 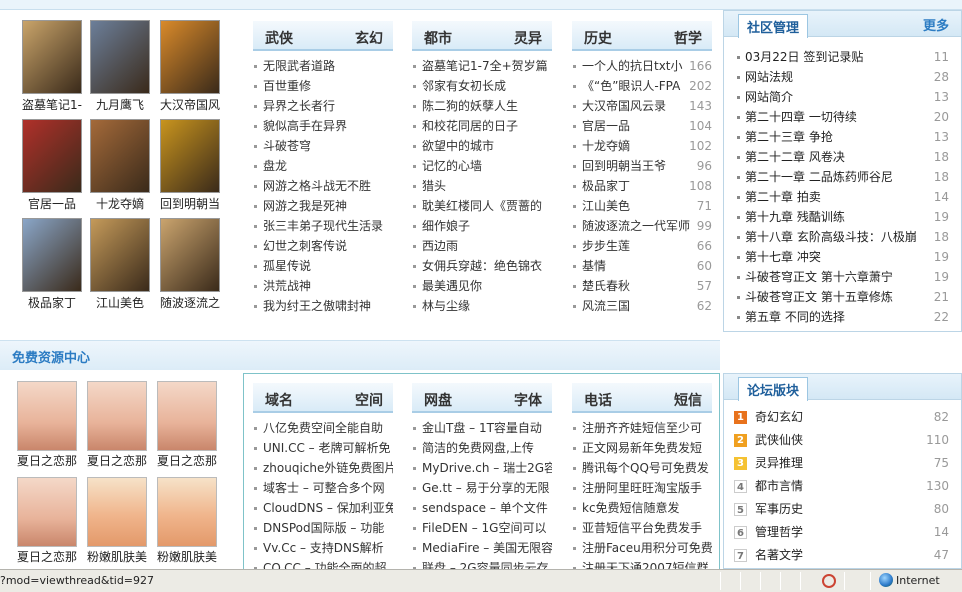 What do you see at coordinates (842, 237) in the screenshot?
I see `community-item: 第十八章 玄阶高级斗技：八极崩 18` at bounding box center [842, 237].